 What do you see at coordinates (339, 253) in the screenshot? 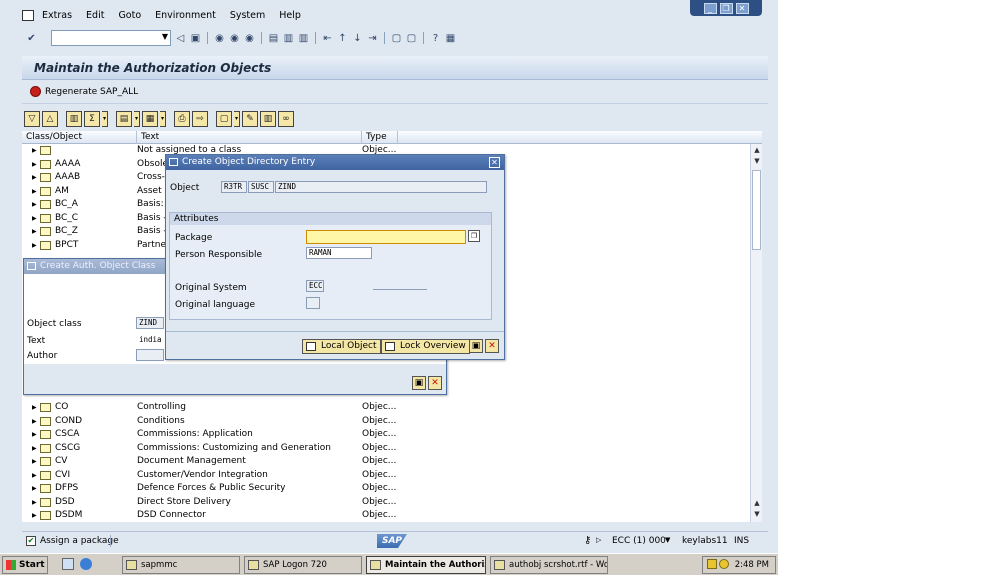
I see `person-responsible-field: RAMAN` at bounding box center [339, 253].